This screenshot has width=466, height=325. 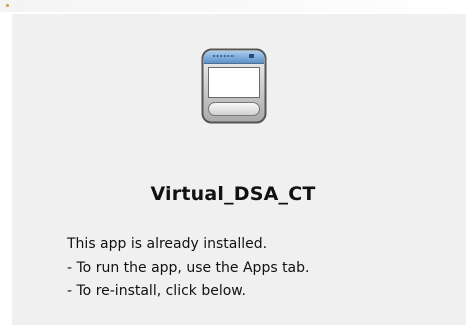 What do you see at coordinates (167, 244) in the screenshot?
I see `message-line-installed: This app is already installed.` at bounding box center [167, 244].